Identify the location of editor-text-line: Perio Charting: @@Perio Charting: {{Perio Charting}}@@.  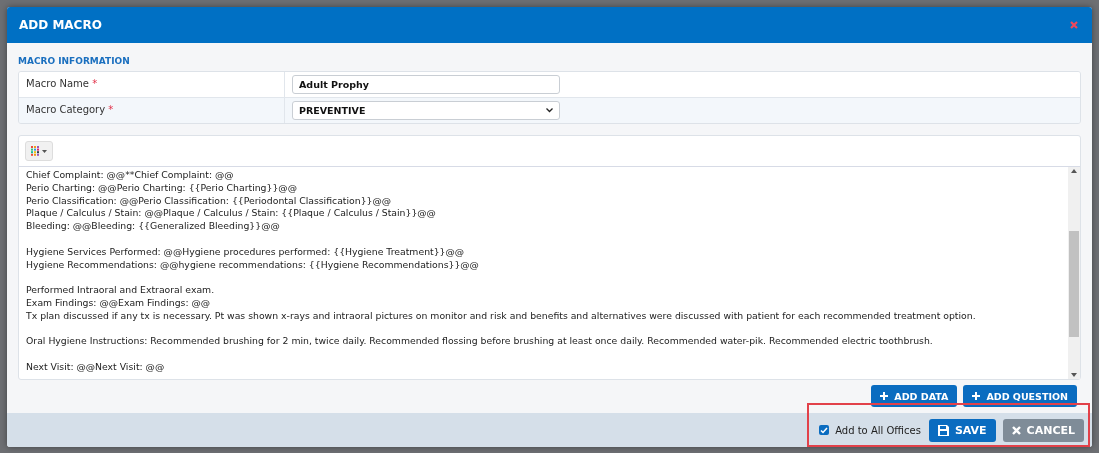
(162, 188).